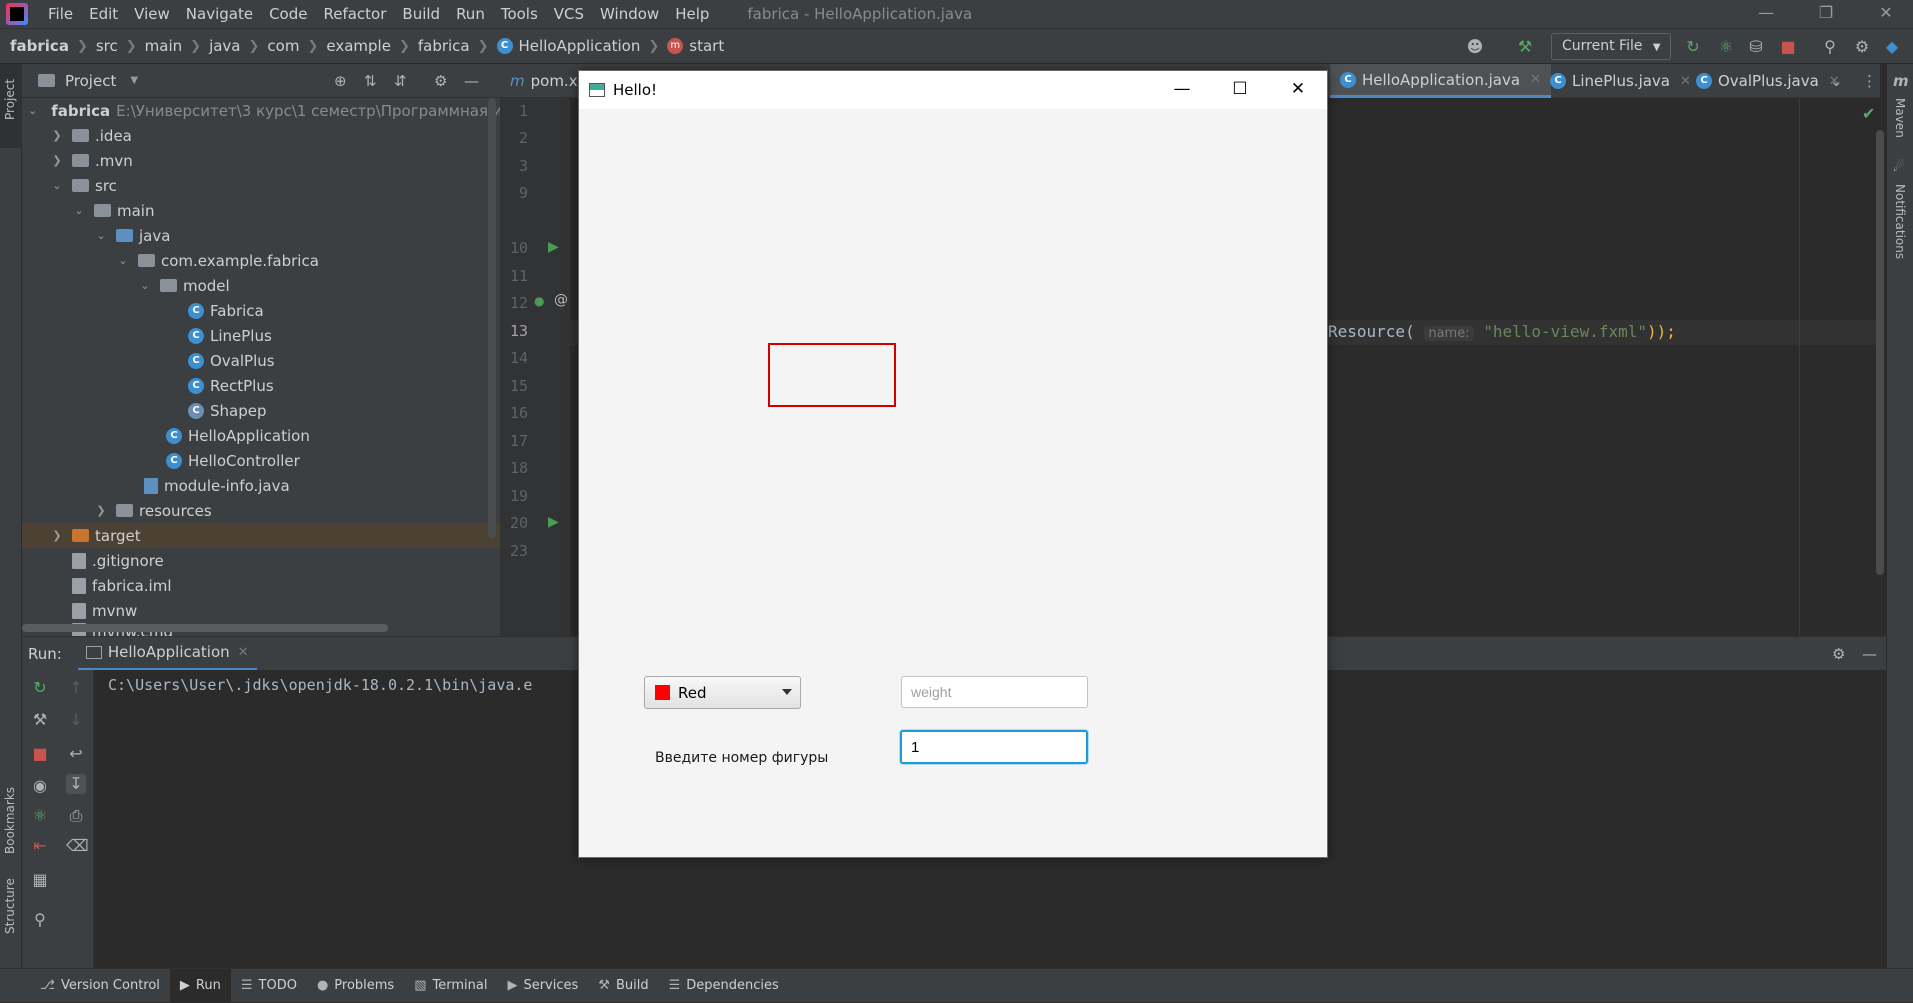  Describe the element at coordinates (1756, 47) in the screenshot. I see `coverage-icon: ⛁` at that location.